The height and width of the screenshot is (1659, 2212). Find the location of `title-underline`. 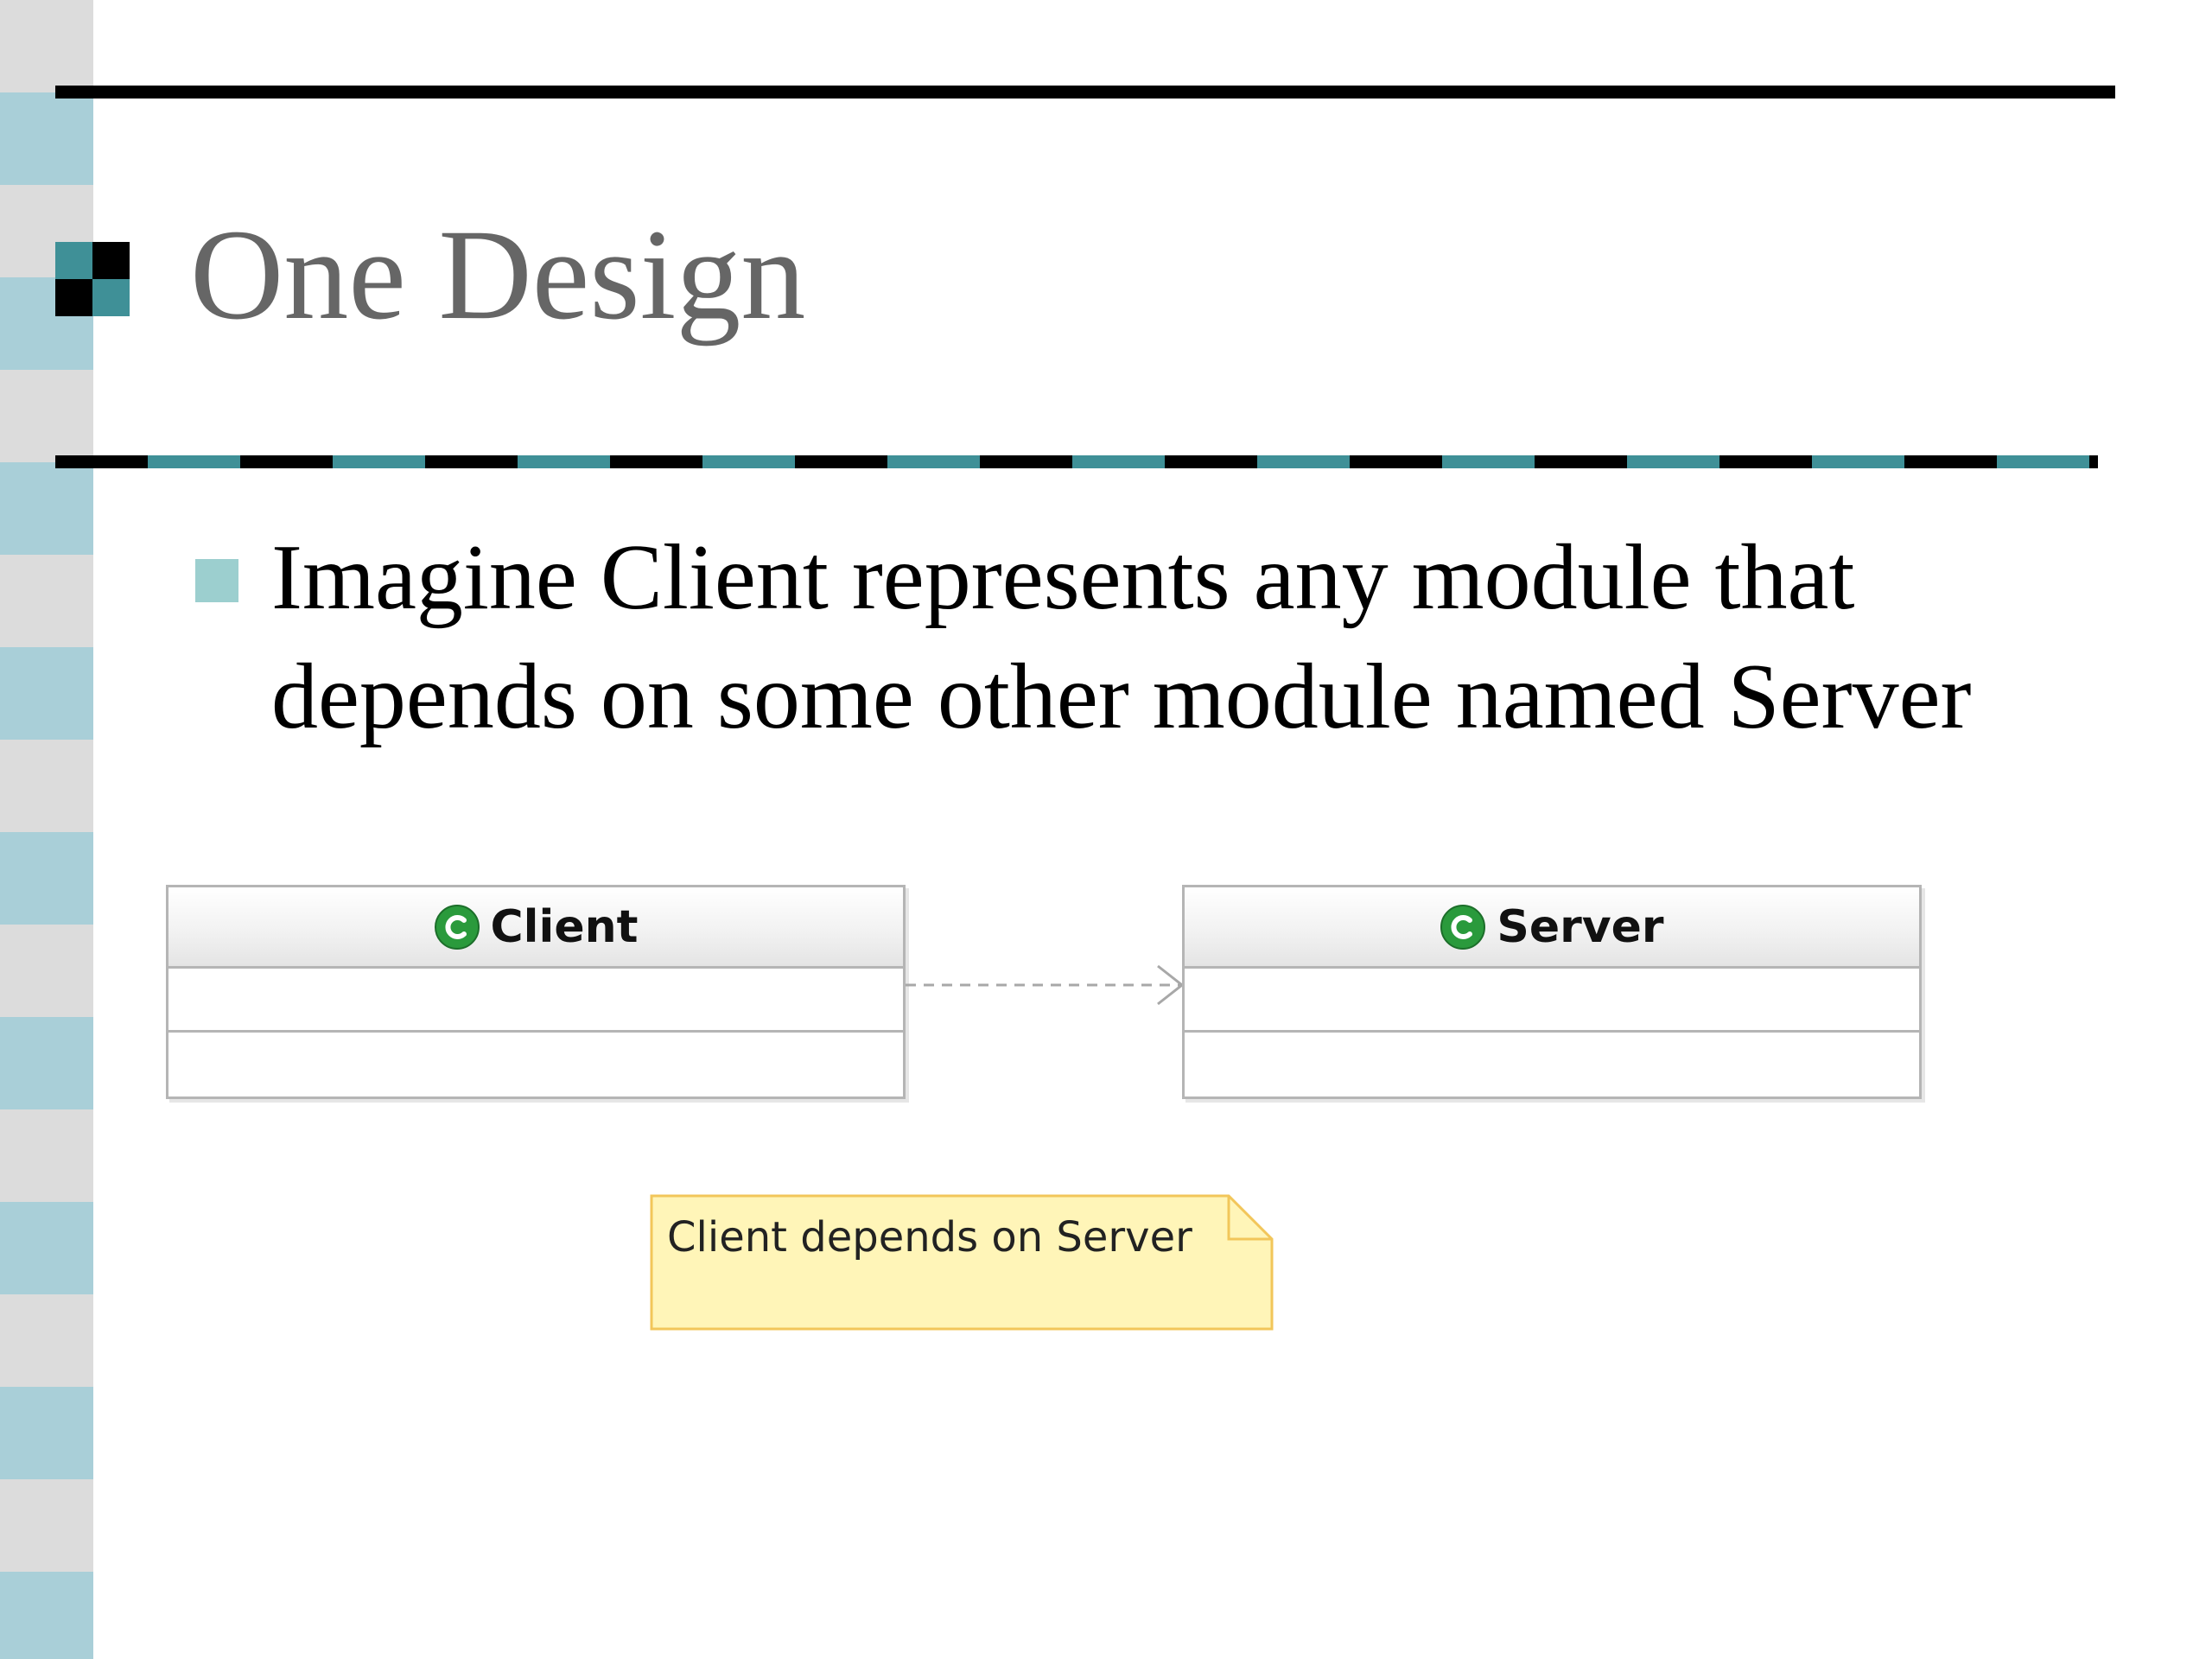

title-underline is located at coordinates (1076, 461).